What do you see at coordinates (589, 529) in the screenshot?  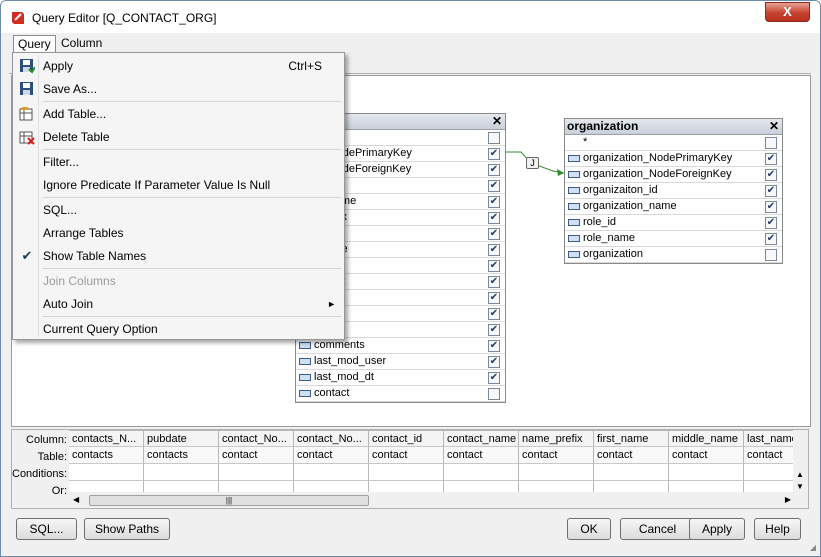 I see `ok-button: OK` at bounding box center [589, 529].